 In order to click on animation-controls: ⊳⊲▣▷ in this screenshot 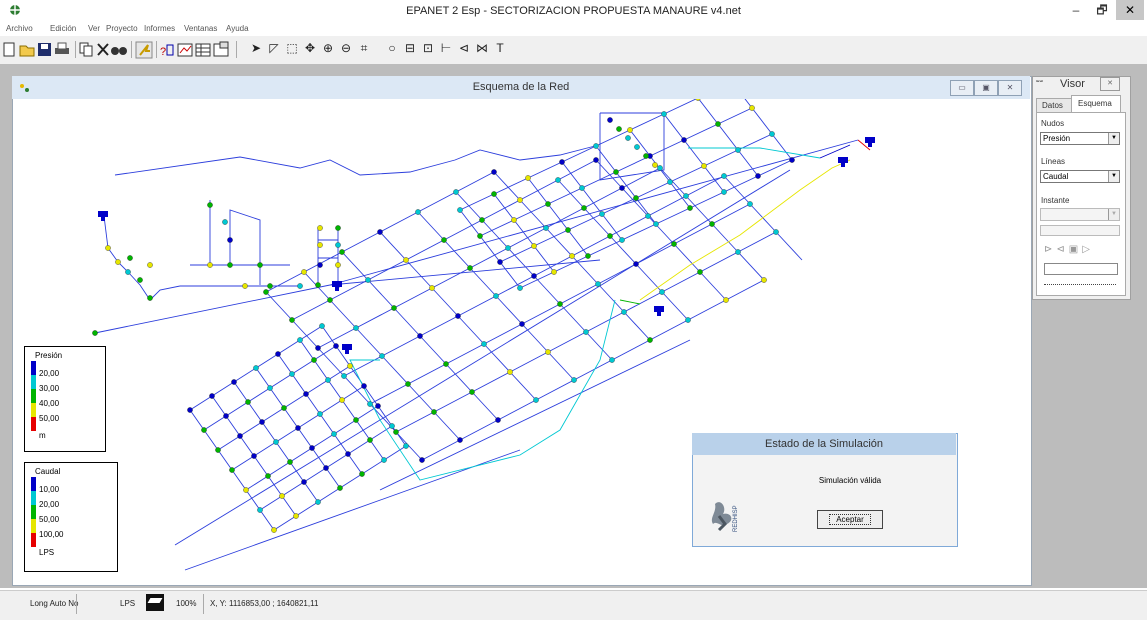, I will do `click(1069, 249)`.